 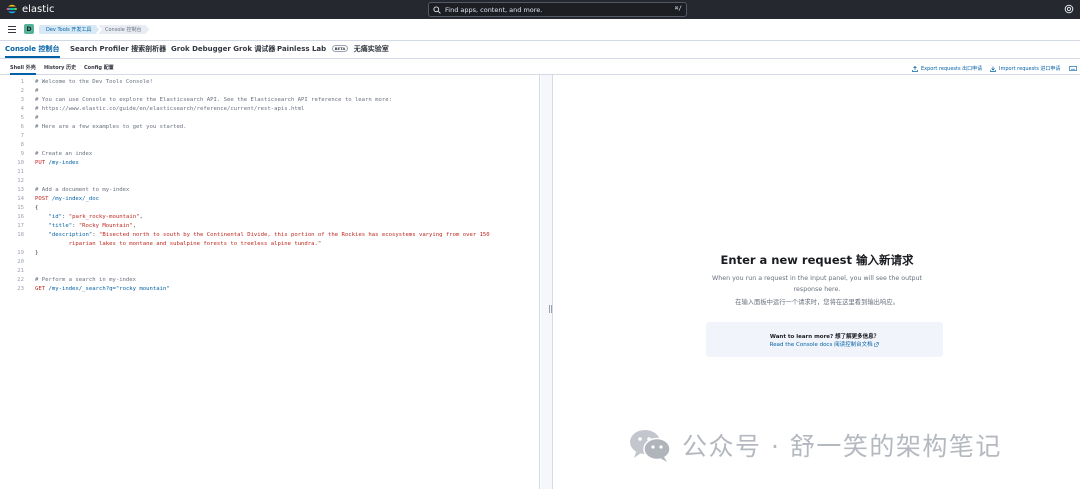 I want to click on search-icon, so click(x=437, y=9).